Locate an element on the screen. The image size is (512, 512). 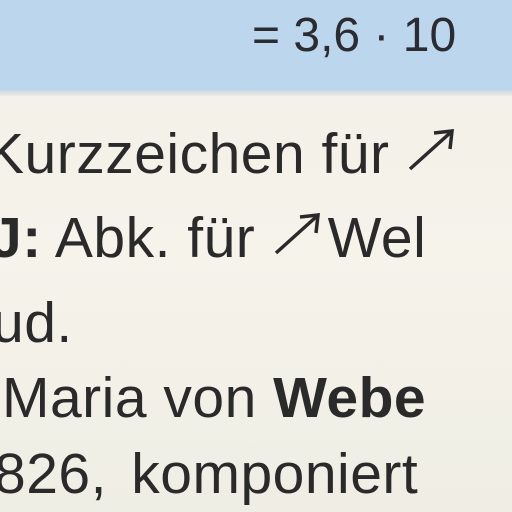
entry-line-2: J: Abk. für Wel is located at coordinates (213, 238).